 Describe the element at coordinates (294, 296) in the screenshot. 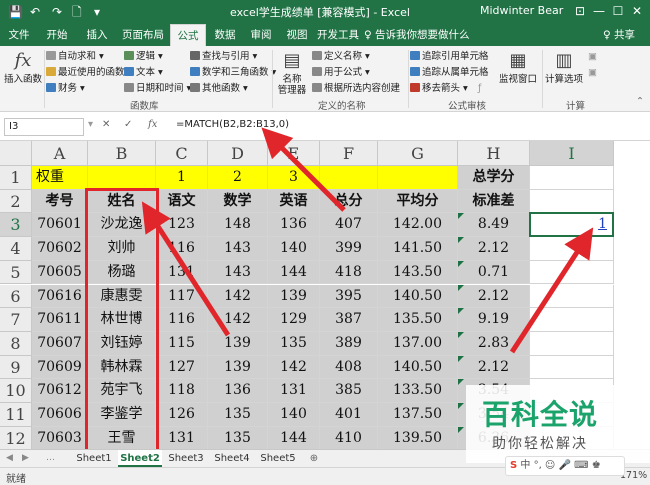

I see `cell-e6: 139` at that location.